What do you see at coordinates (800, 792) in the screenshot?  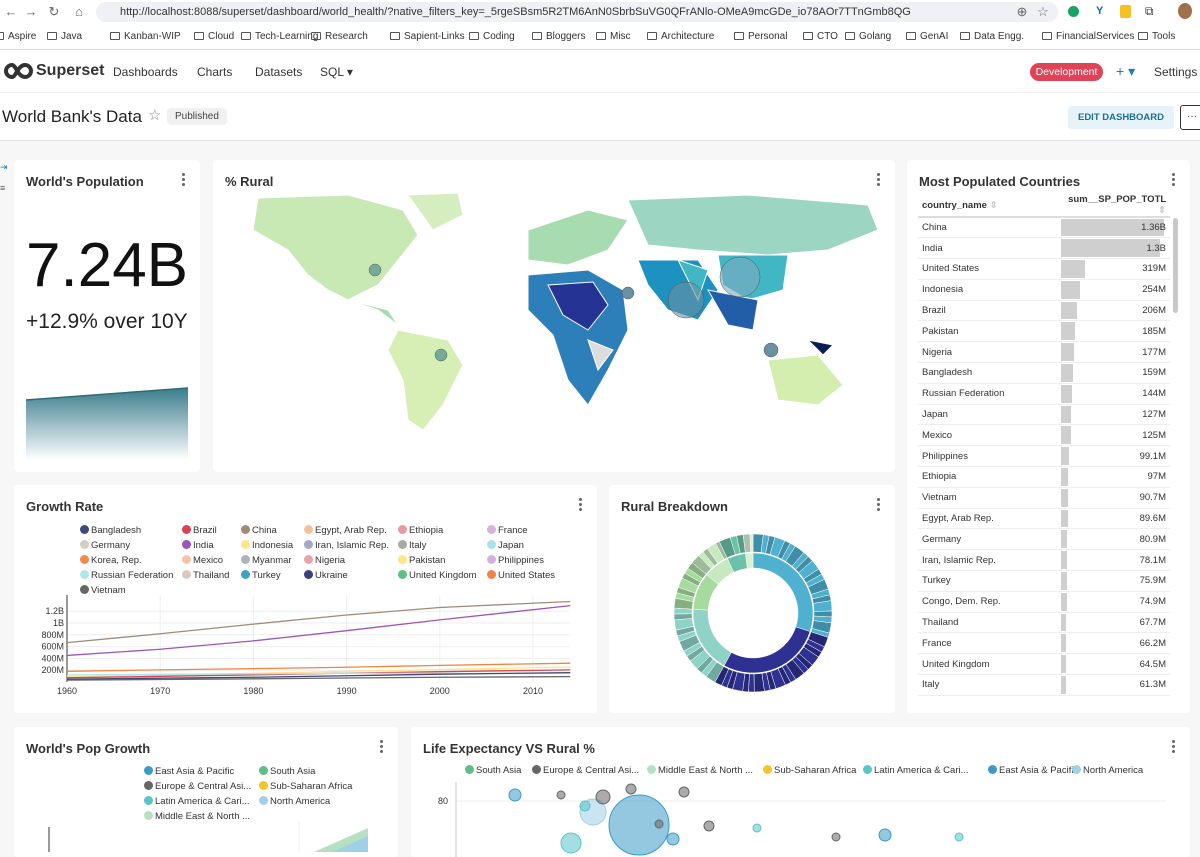 I see `bubble-chart-plot: 80` at bounding box center [800, 792].